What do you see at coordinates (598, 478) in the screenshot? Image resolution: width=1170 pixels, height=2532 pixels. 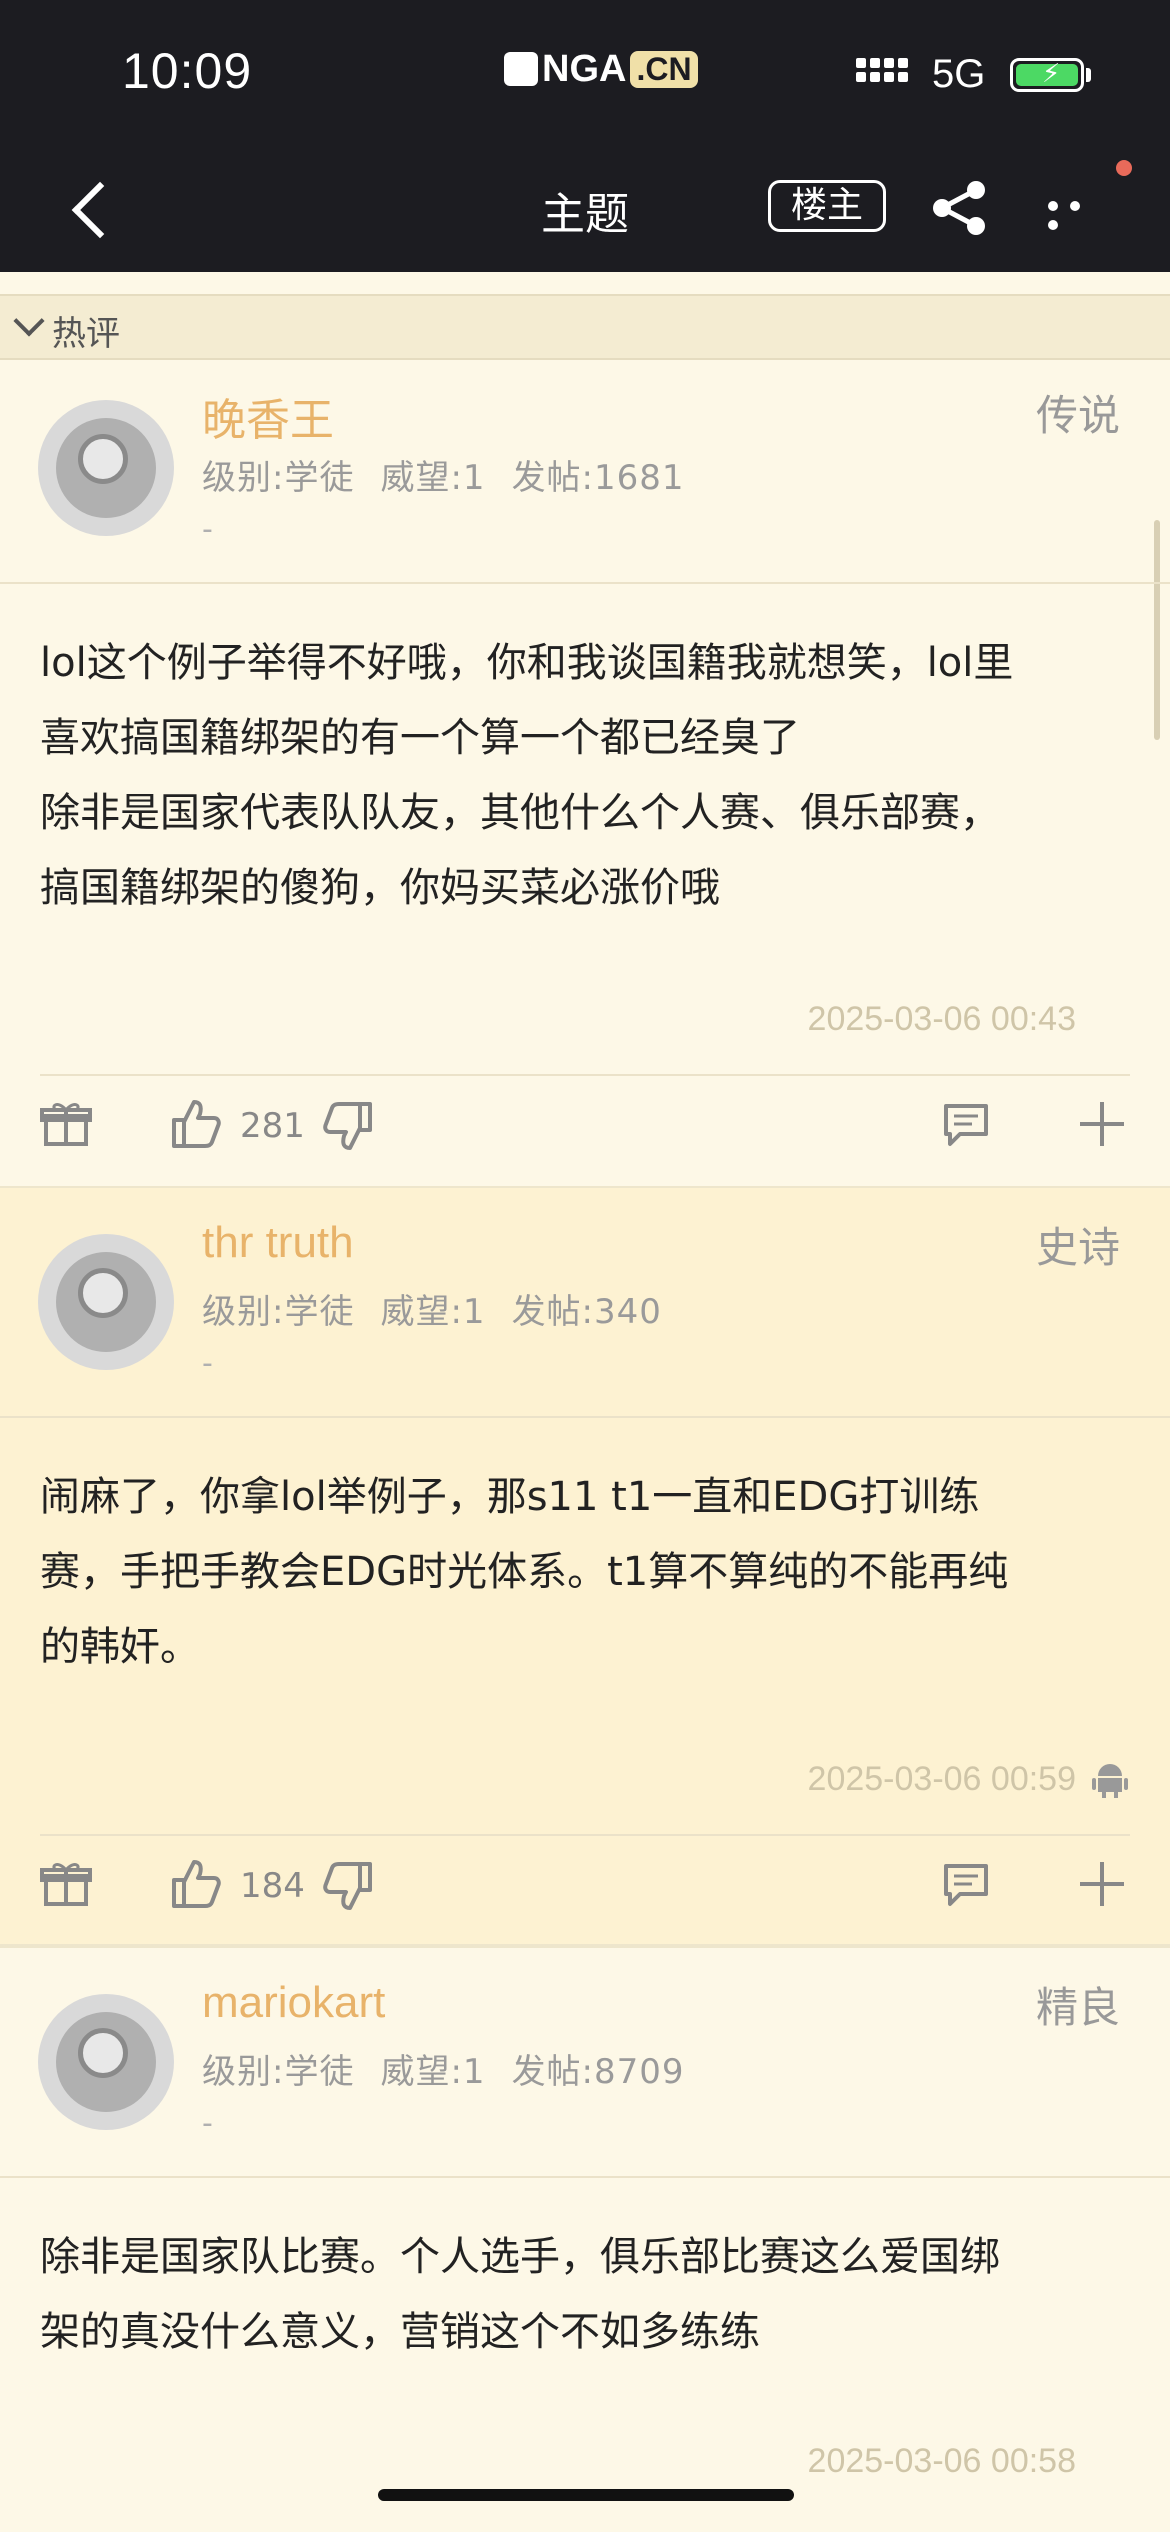 I see `meta-posts: 发帖:1681` at bounding box center [598, 478].